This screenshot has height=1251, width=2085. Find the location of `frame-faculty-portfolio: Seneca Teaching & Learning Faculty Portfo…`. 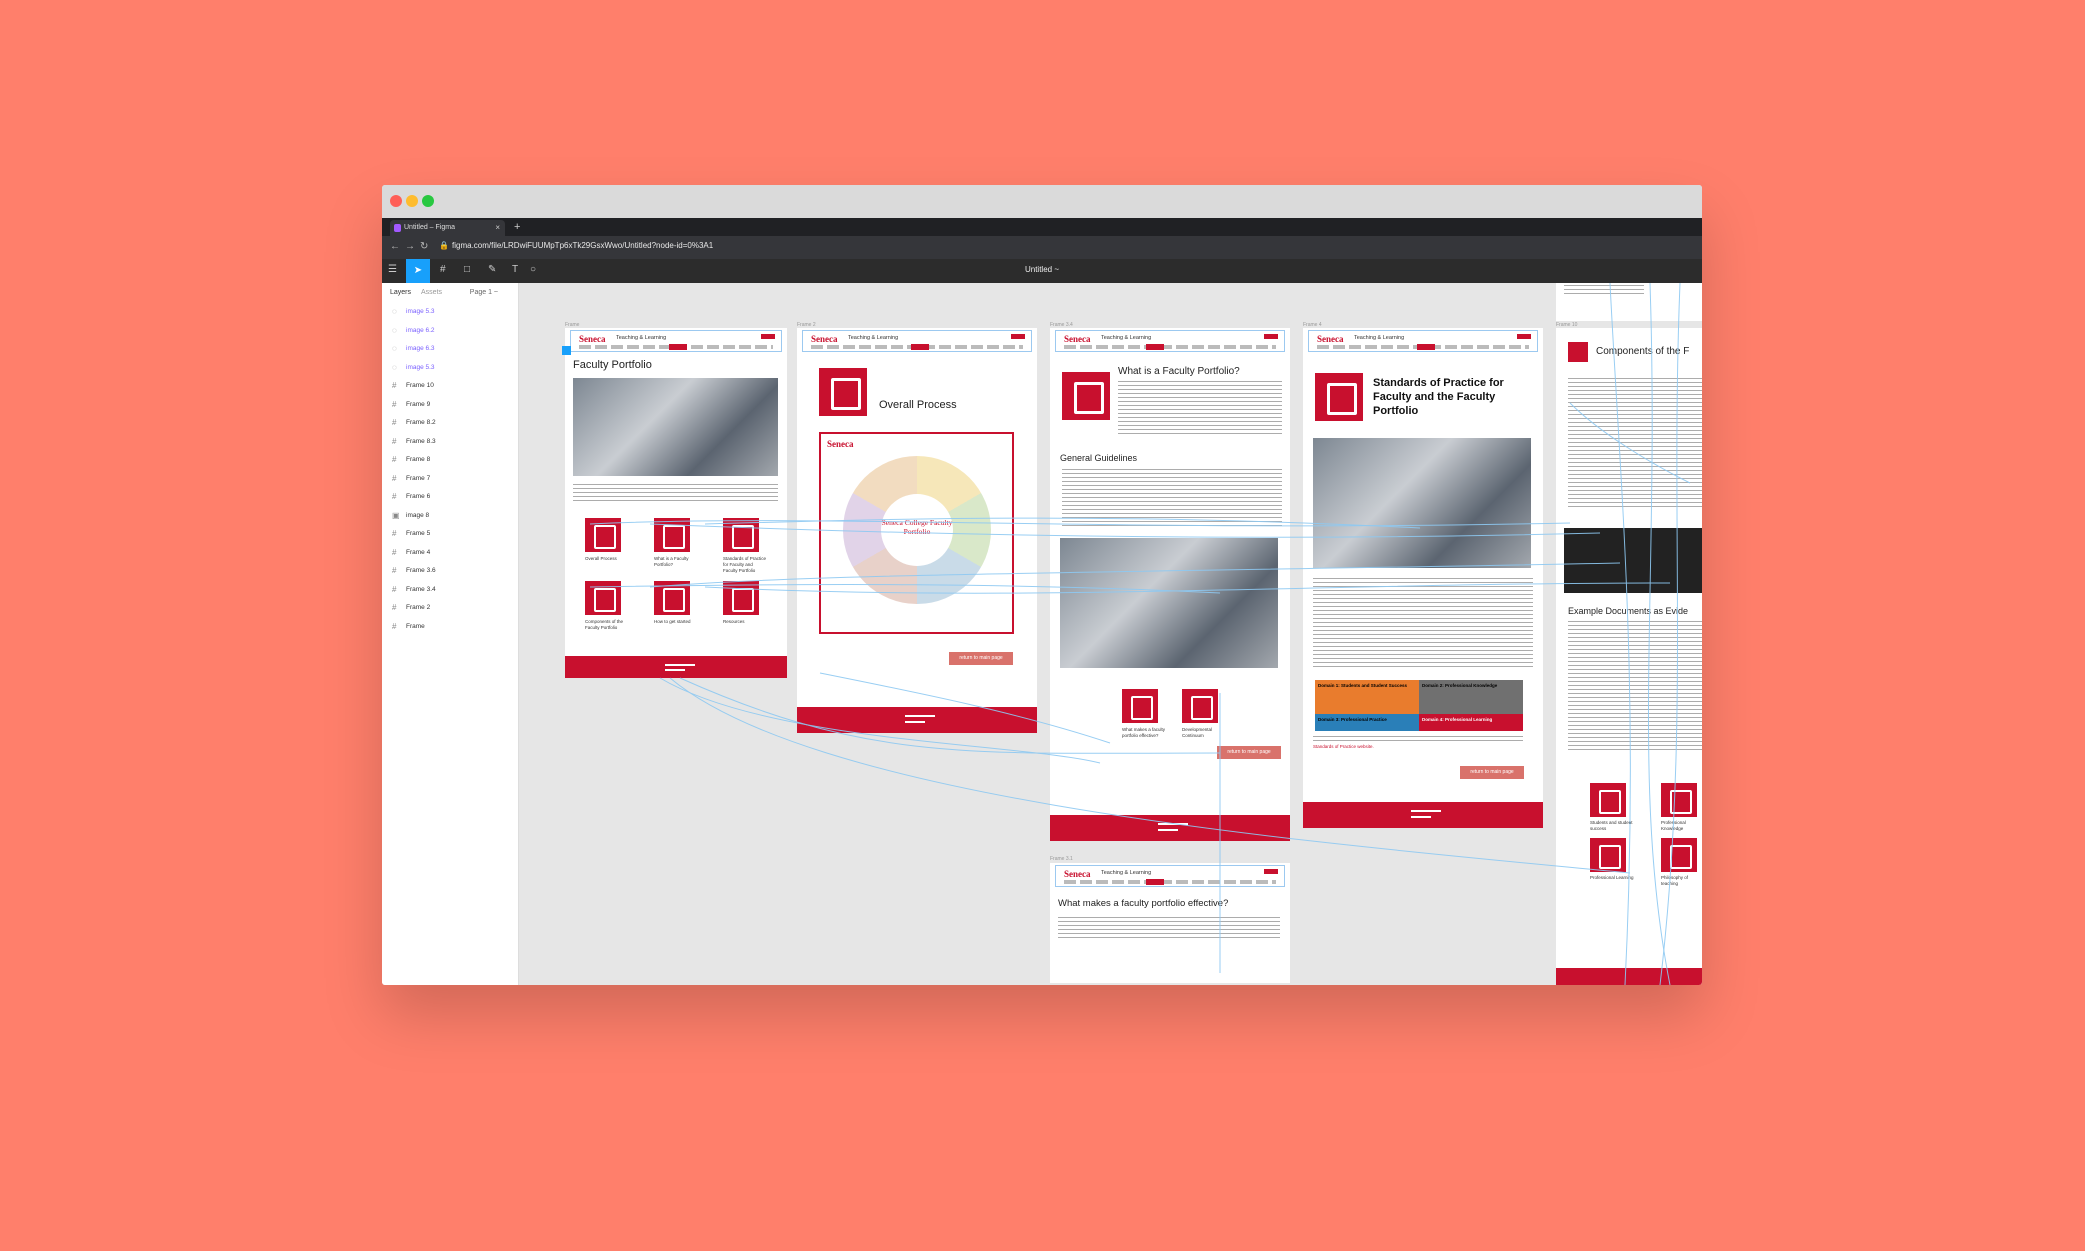

frame-faculty-portfolio: Seneca Teaching & Learning Faculty Portfo… is located at coordinates (676, 503).